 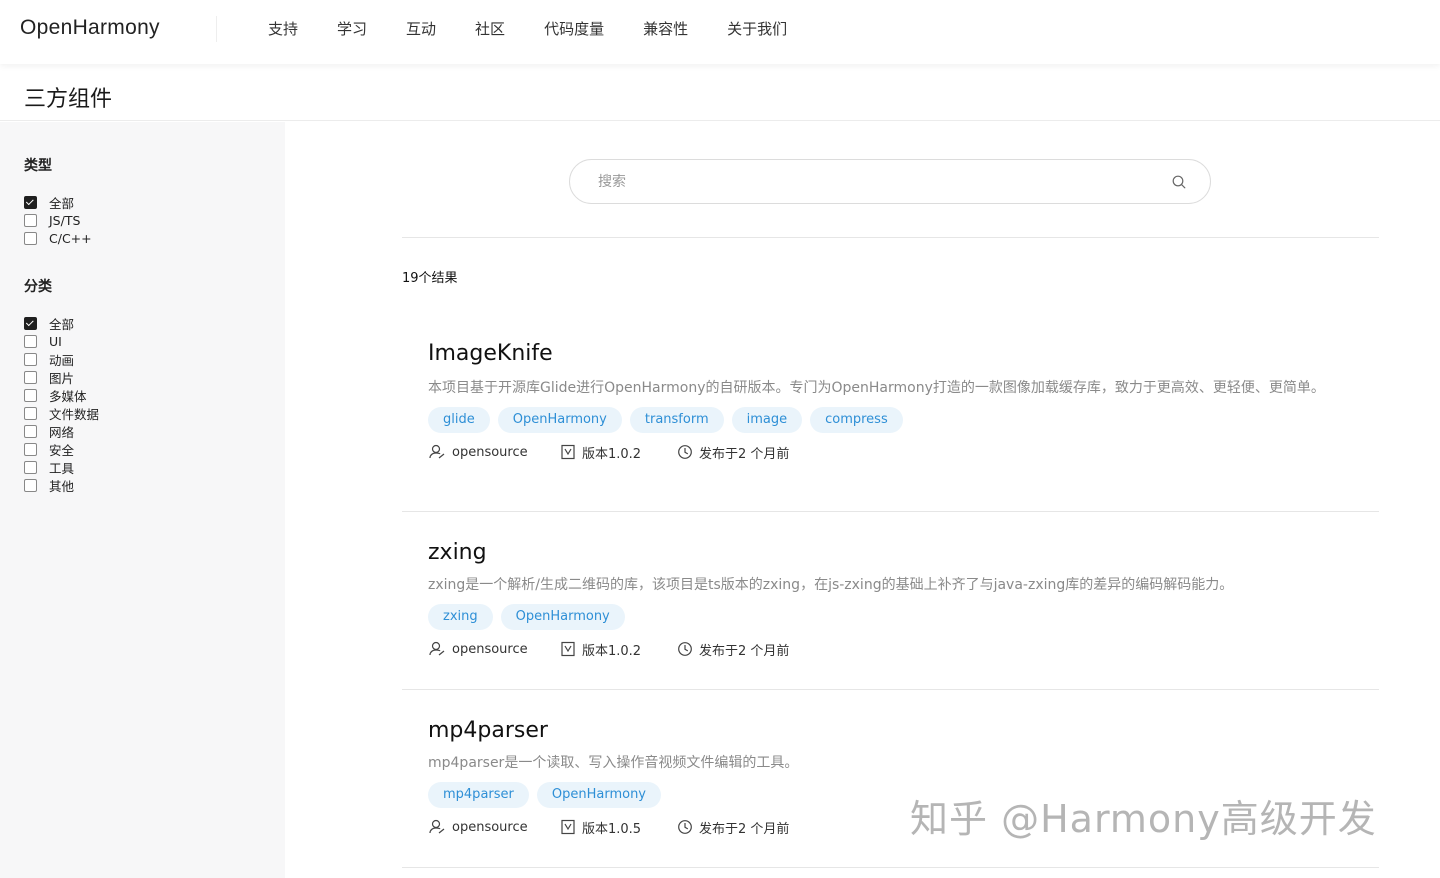 I want to click on category-option-animation: 动画, so click(x=61, y=359).